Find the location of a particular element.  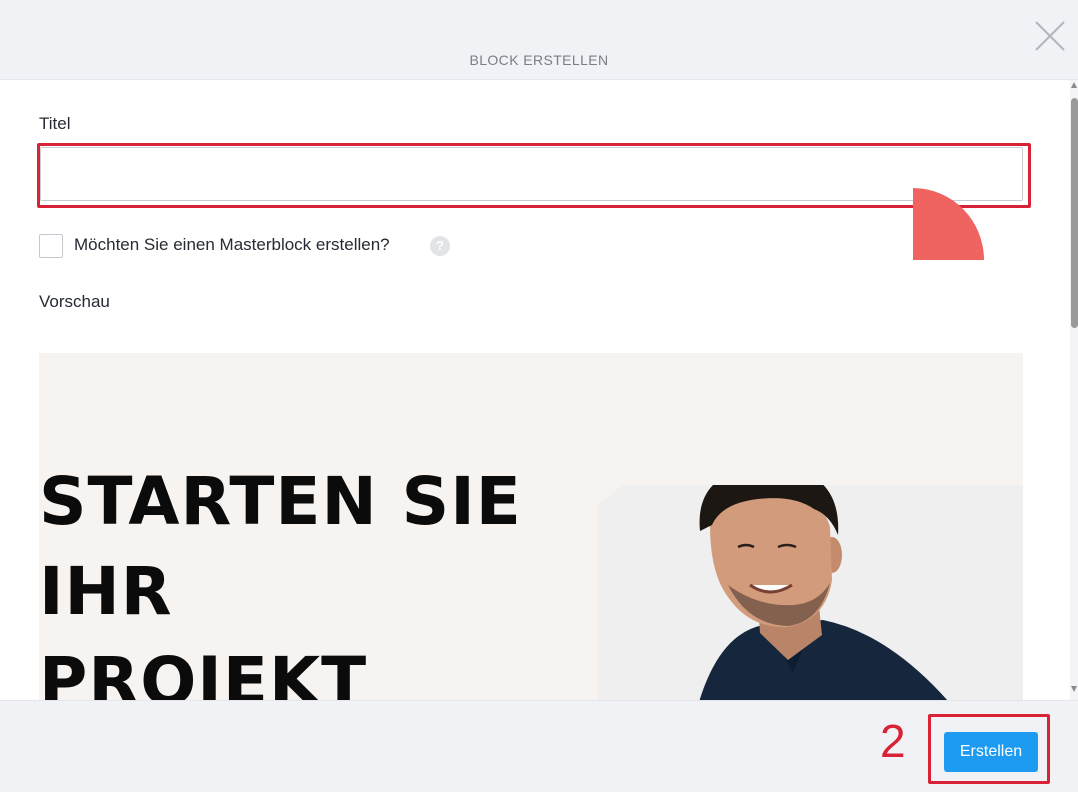

dialog-header: BLOCK ERSTELLEN is located at coordinates (539, 40).